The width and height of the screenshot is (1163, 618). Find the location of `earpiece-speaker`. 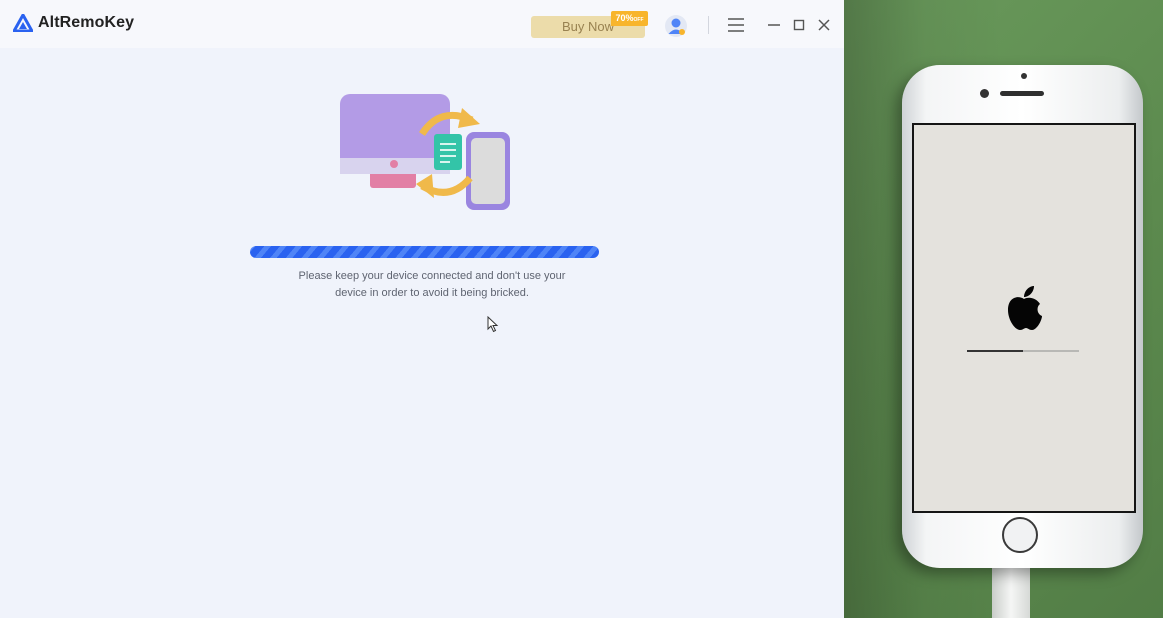

earpiece-speaker is located at coordinates (1022, 93).